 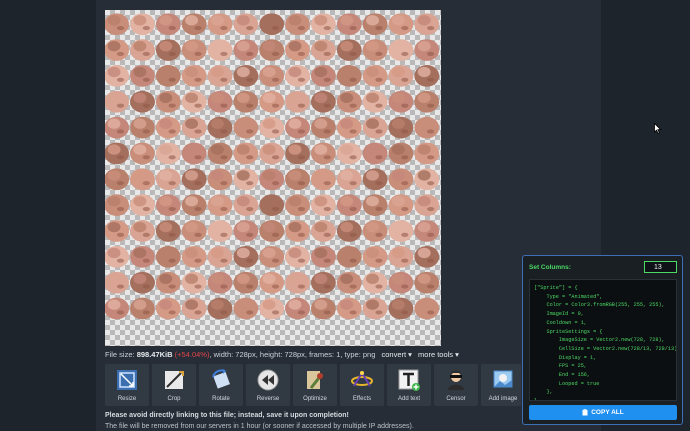 What do you see at coordinates (396, 354) in the screenshot?
I see `convert-dropdown: convert ▾` at bounding box center [396, 354].